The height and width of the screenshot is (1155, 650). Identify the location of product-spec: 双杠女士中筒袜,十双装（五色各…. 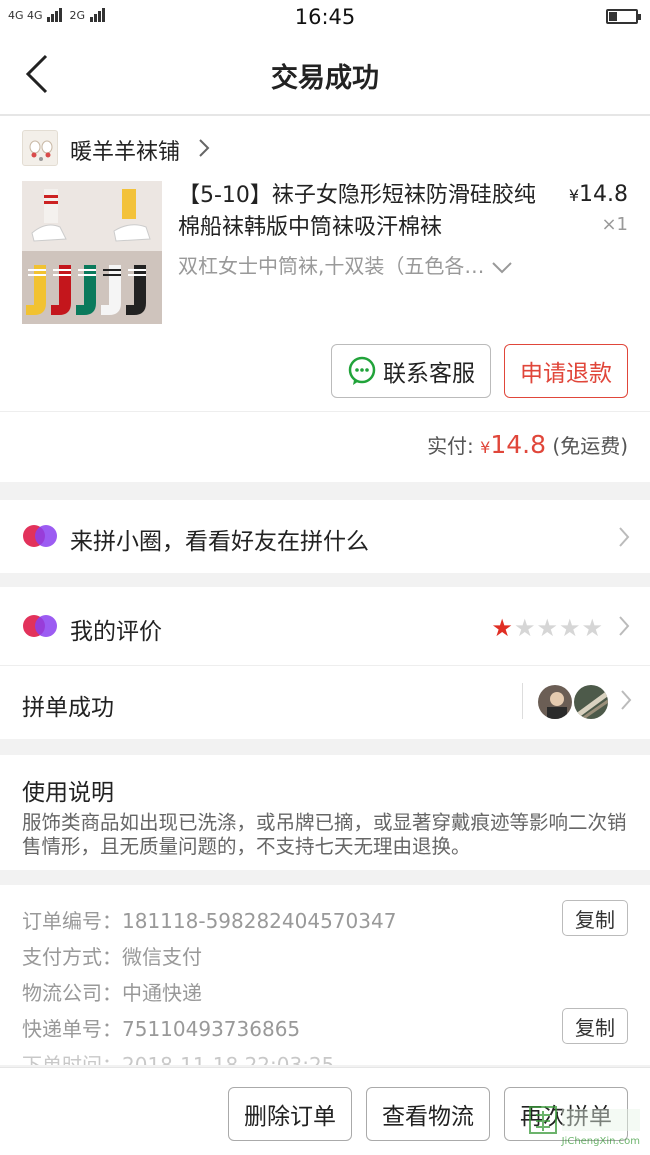
(363, 264).